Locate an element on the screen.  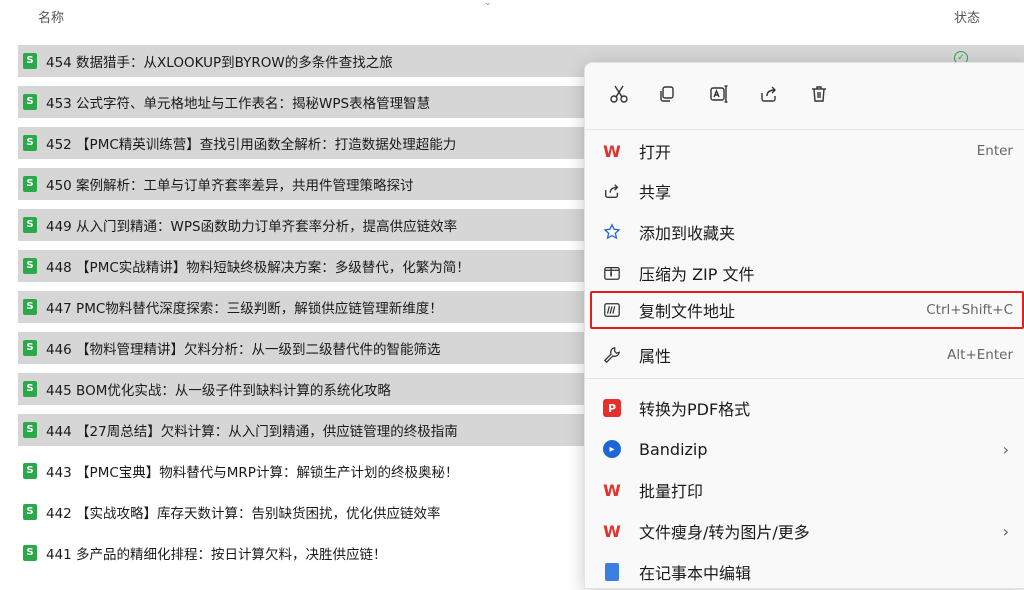
file-name: 443 【PMC宝典】物料替代与MRP计算：解锁生产计划的终极奥秘！ is located at coordinates (252, 473).